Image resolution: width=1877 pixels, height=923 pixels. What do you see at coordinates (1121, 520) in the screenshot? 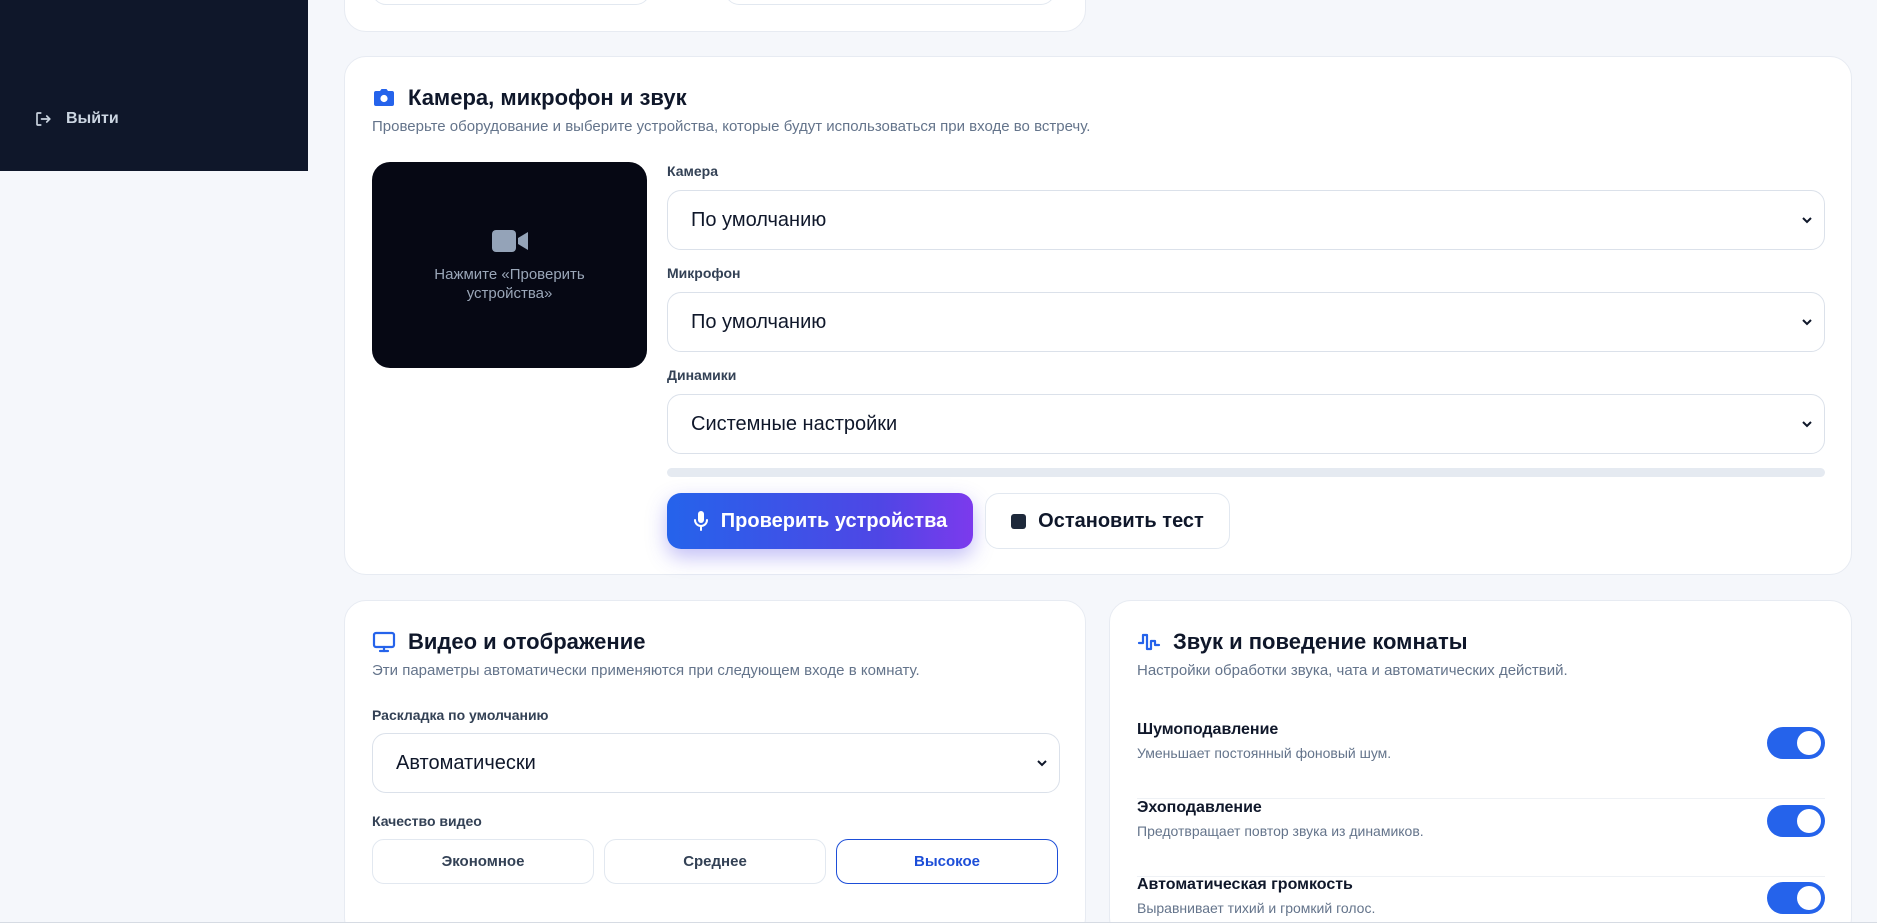
I see `stop-test-label: Остановить тест` at bounding box center [1121, 520].